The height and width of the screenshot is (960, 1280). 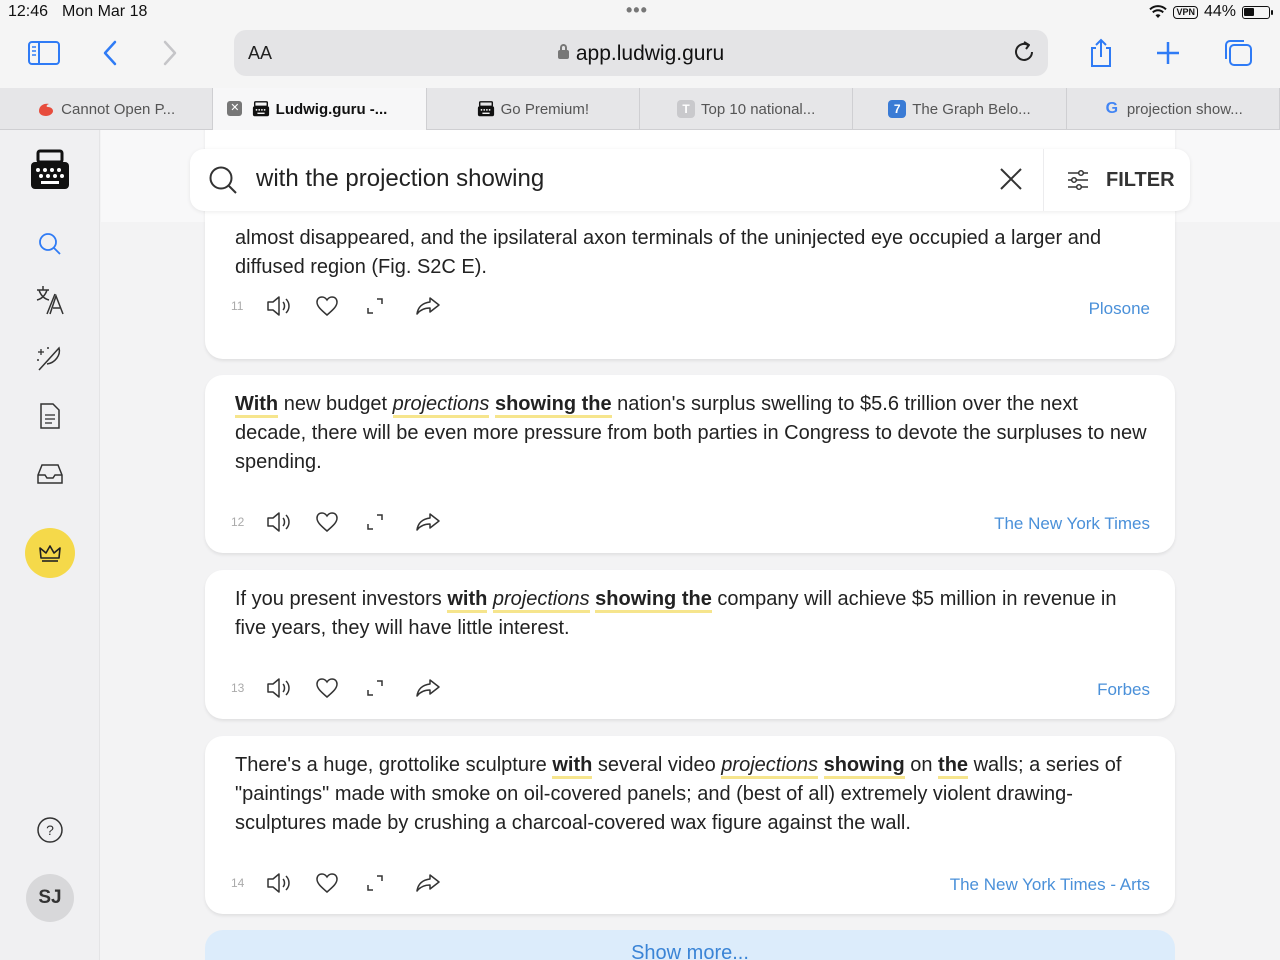 I want to click on filter-sliders-icon, so click(x=1078, y=180).